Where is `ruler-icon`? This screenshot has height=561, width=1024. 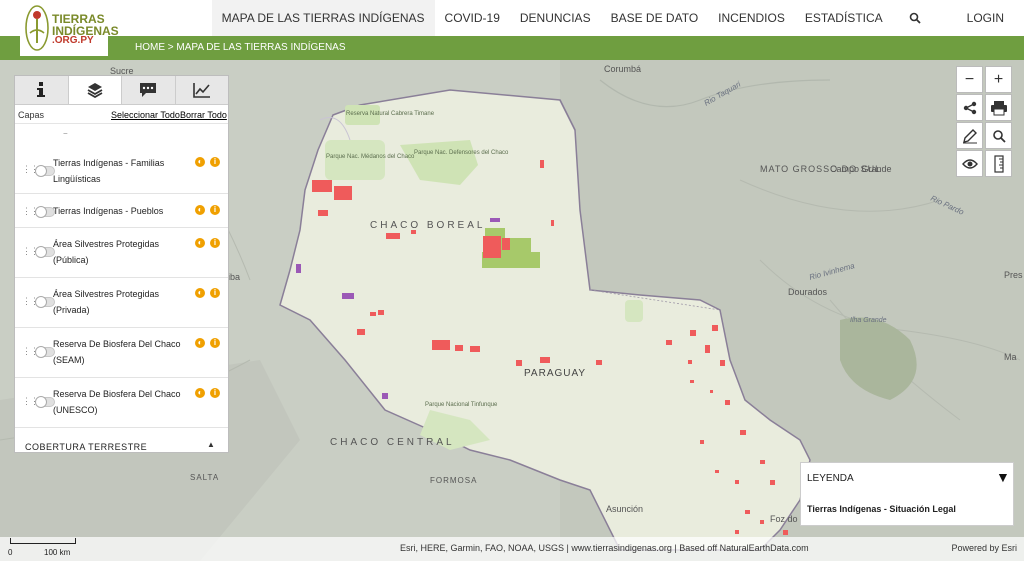 ruler-icon is located at coordinates (998, 163).